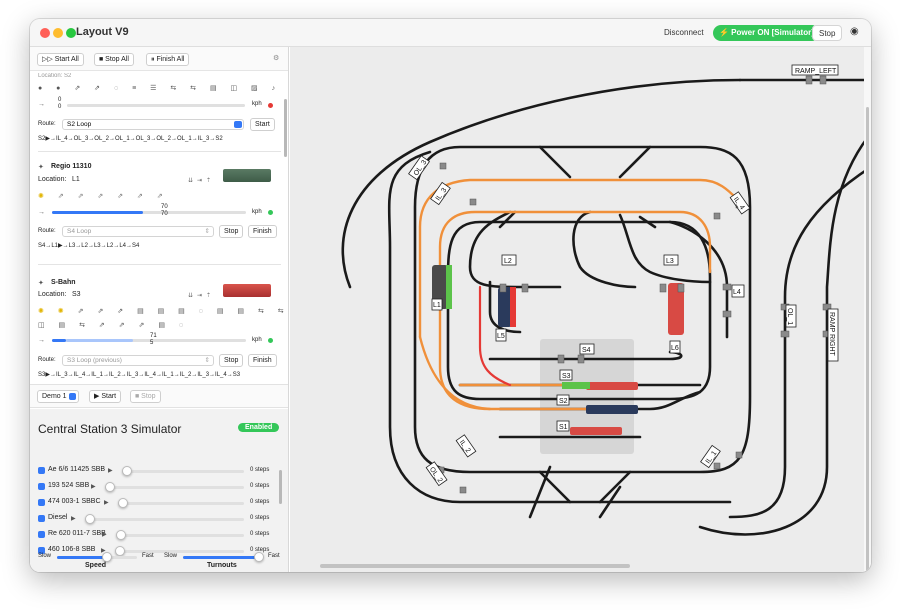 Image resolution: width=900 pixels, height=610 pixels. What do you see at coordinates (60, 107) in the screenshot?
I see `loco1-speed-b: 0` at bounding box center [60, 107].